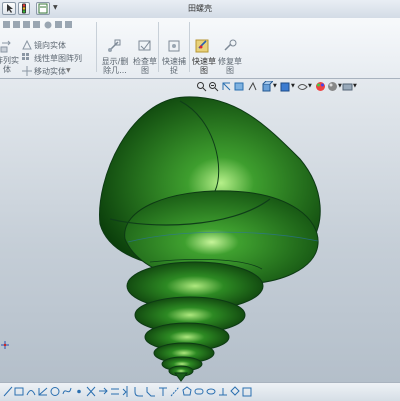  I want to click on slot-icon, so click(199, 391).